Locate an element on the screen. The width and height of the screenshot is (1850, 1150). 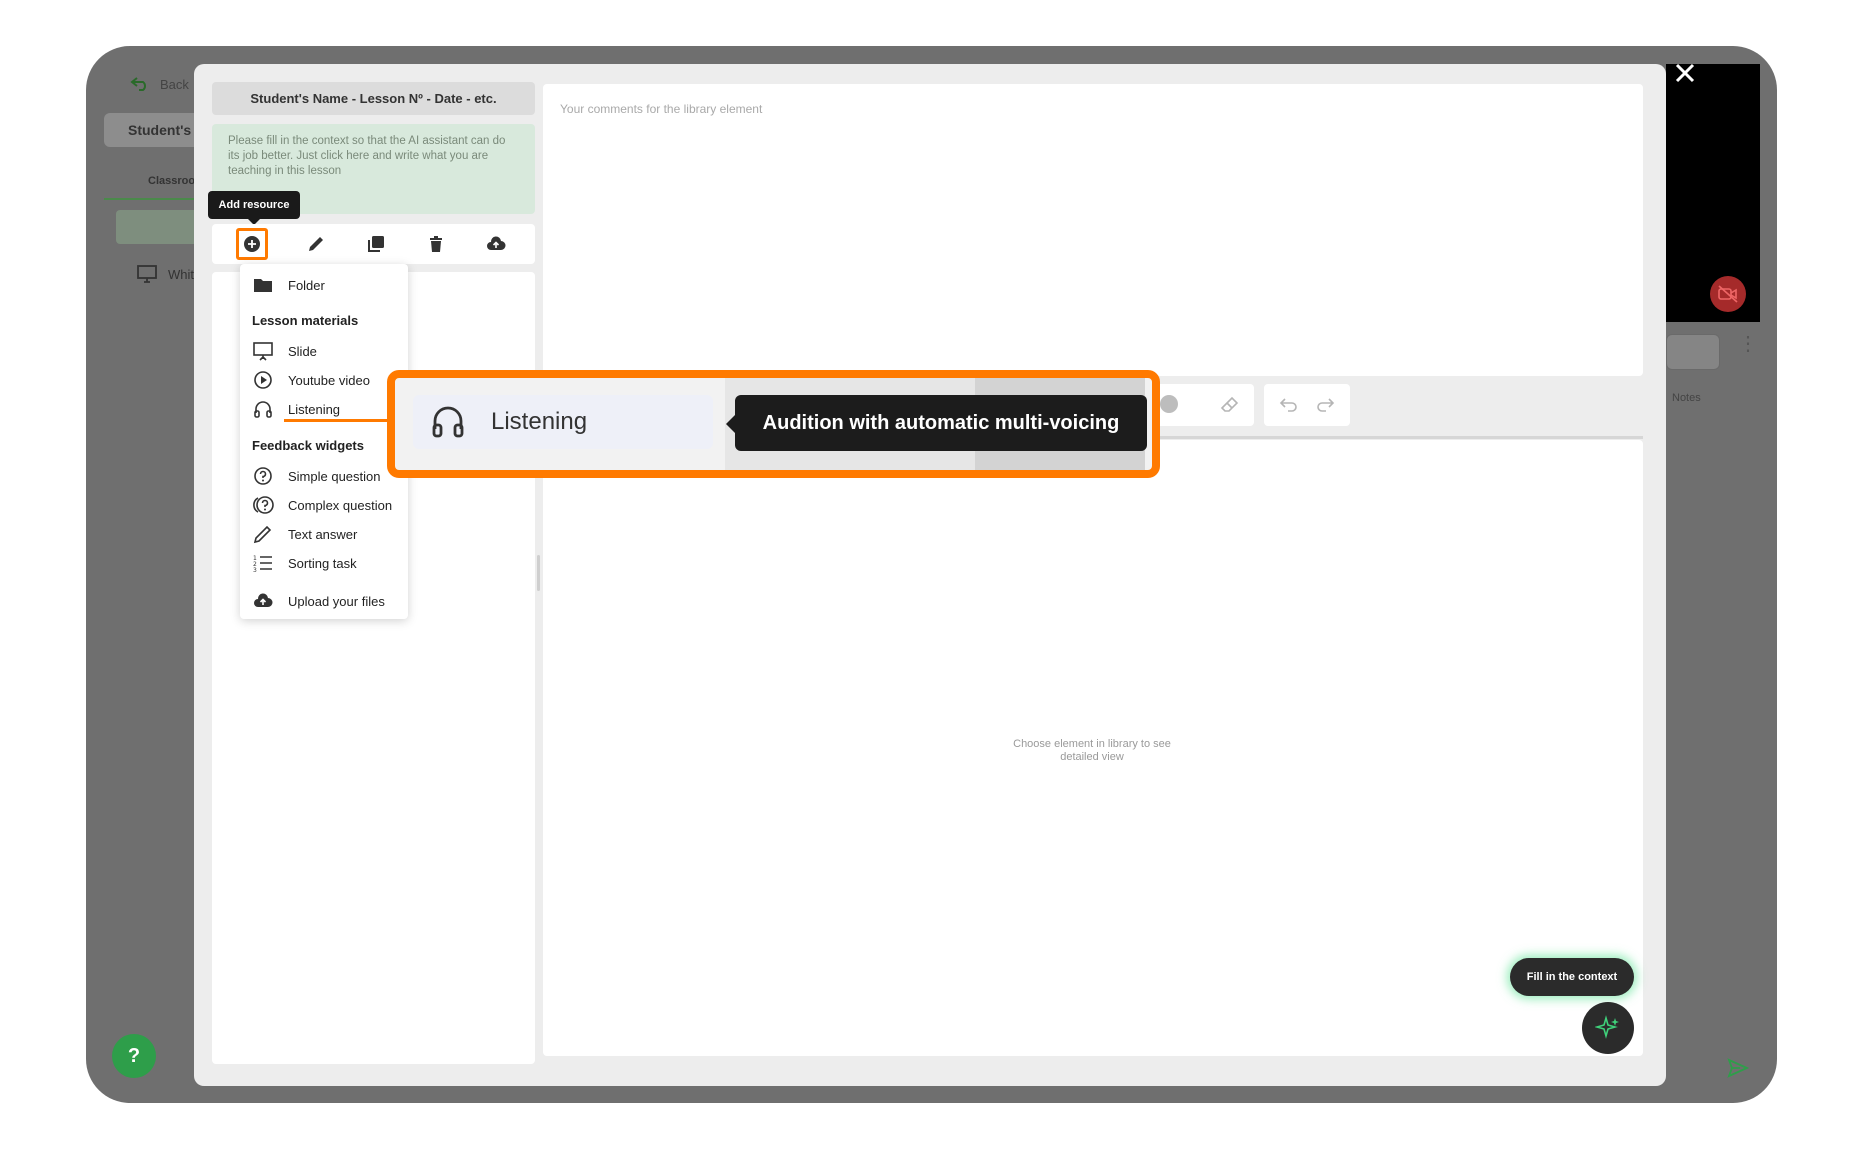
monitor-icon is located at coordinates (147, 274).